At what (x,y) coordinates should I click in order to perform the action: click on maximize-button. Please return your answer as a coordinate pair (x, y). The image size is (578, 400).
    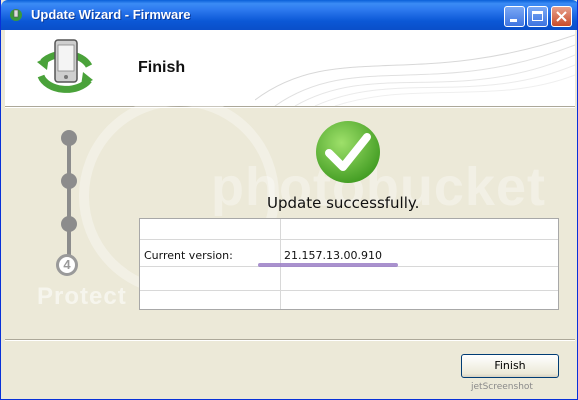
    Looking at the image, I should click on (537, 16).